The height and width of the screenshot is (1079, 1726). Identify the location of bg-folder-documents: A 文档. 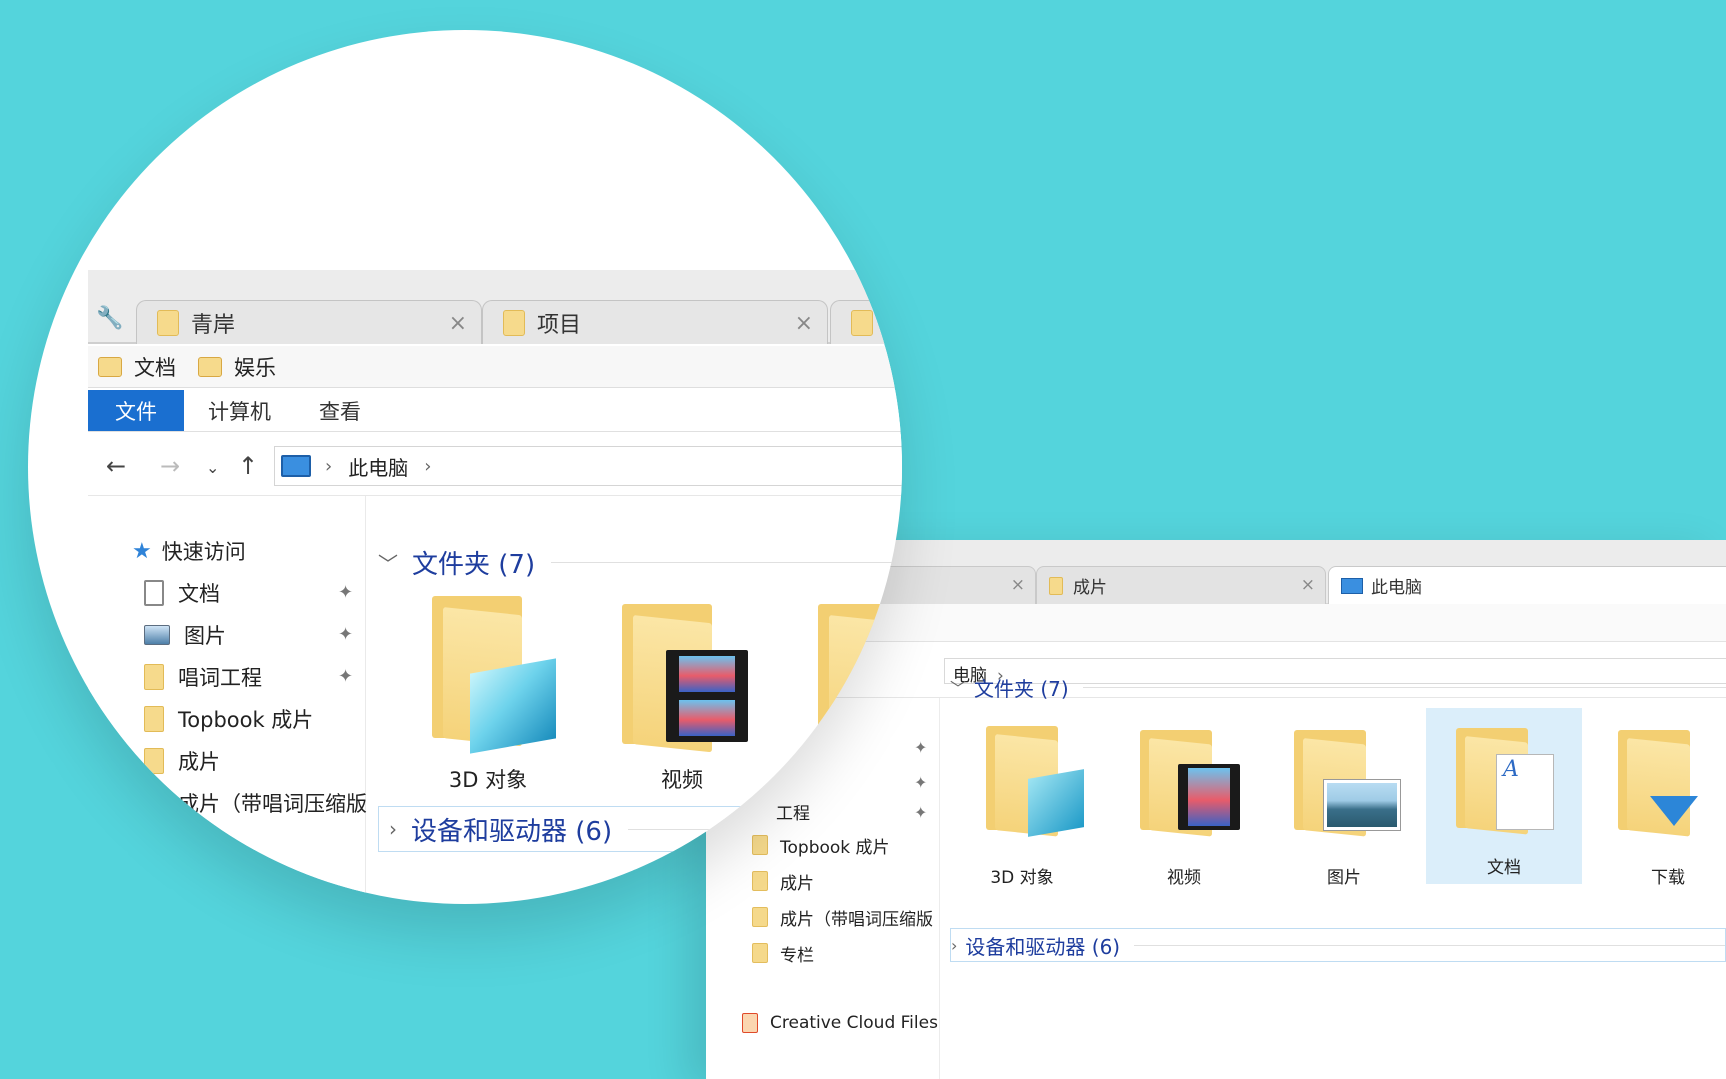
(1504, 796).